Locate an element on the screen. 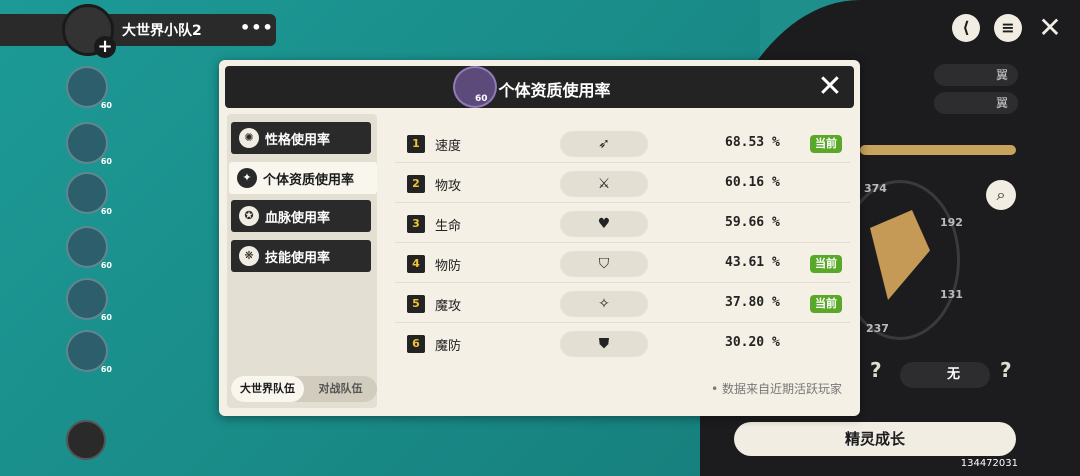  tab-nature-usage: ✺ 性格使用率 is located at coordinates (301, 138).